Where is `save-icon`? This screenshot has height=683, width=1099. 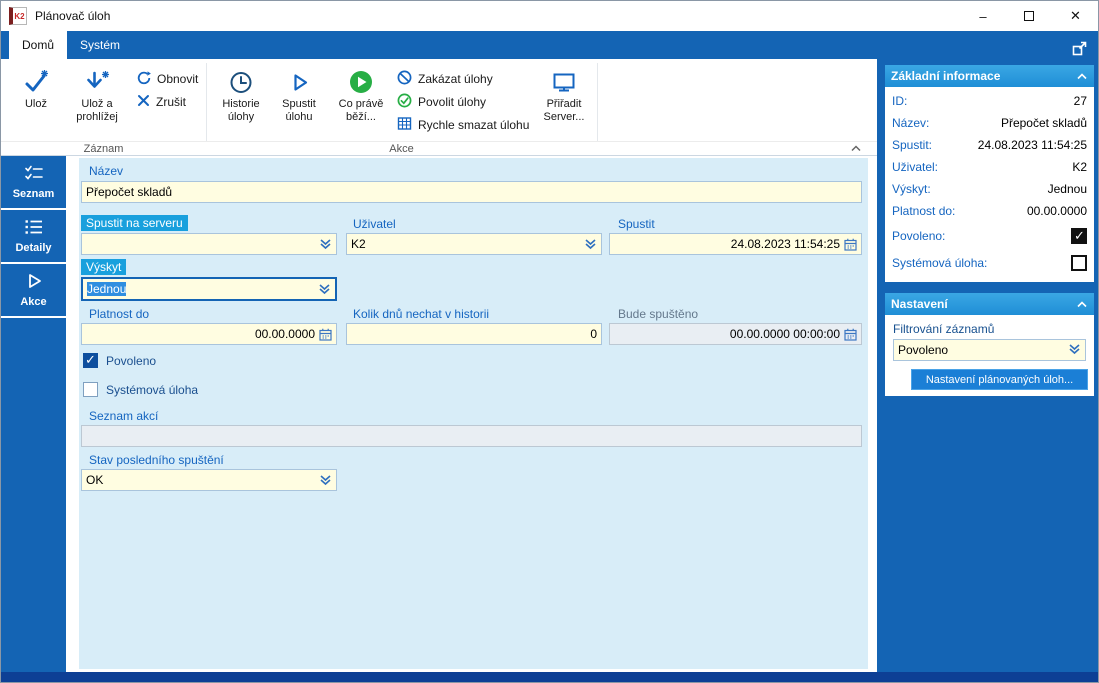 save-icon is located at coordinates (36, 82).